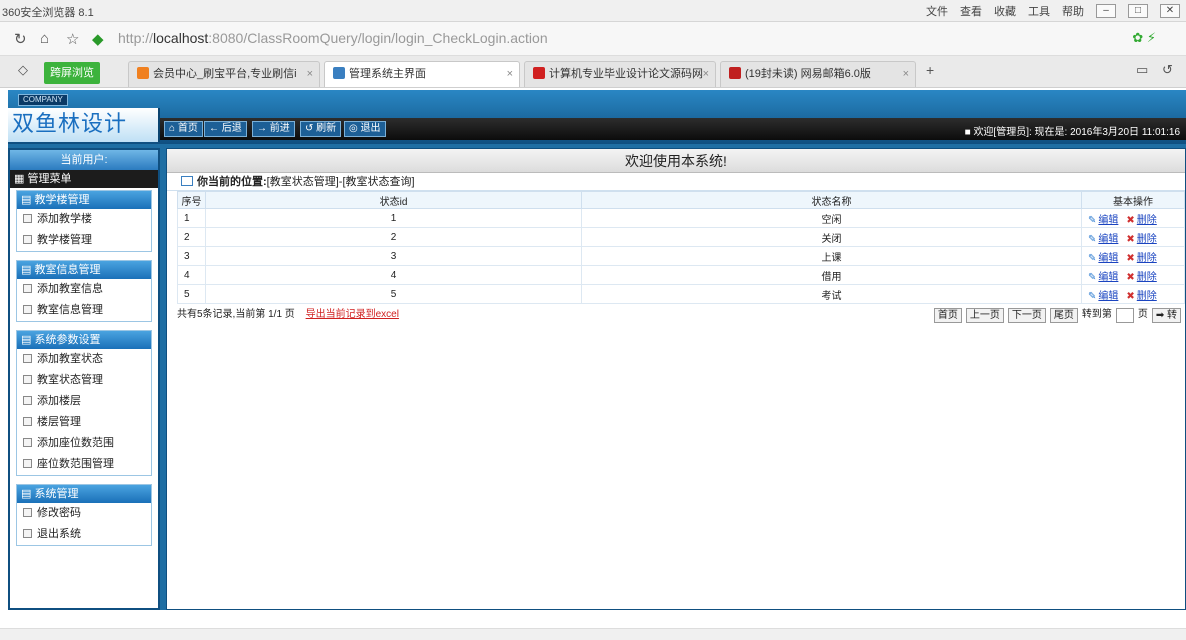 The image size is (1186, 640). Describe the element at coordinates (620, 74) in the screenshot. I see `tab-thesis: 计算机专业毕业设计论文源码网 ×` at that location.